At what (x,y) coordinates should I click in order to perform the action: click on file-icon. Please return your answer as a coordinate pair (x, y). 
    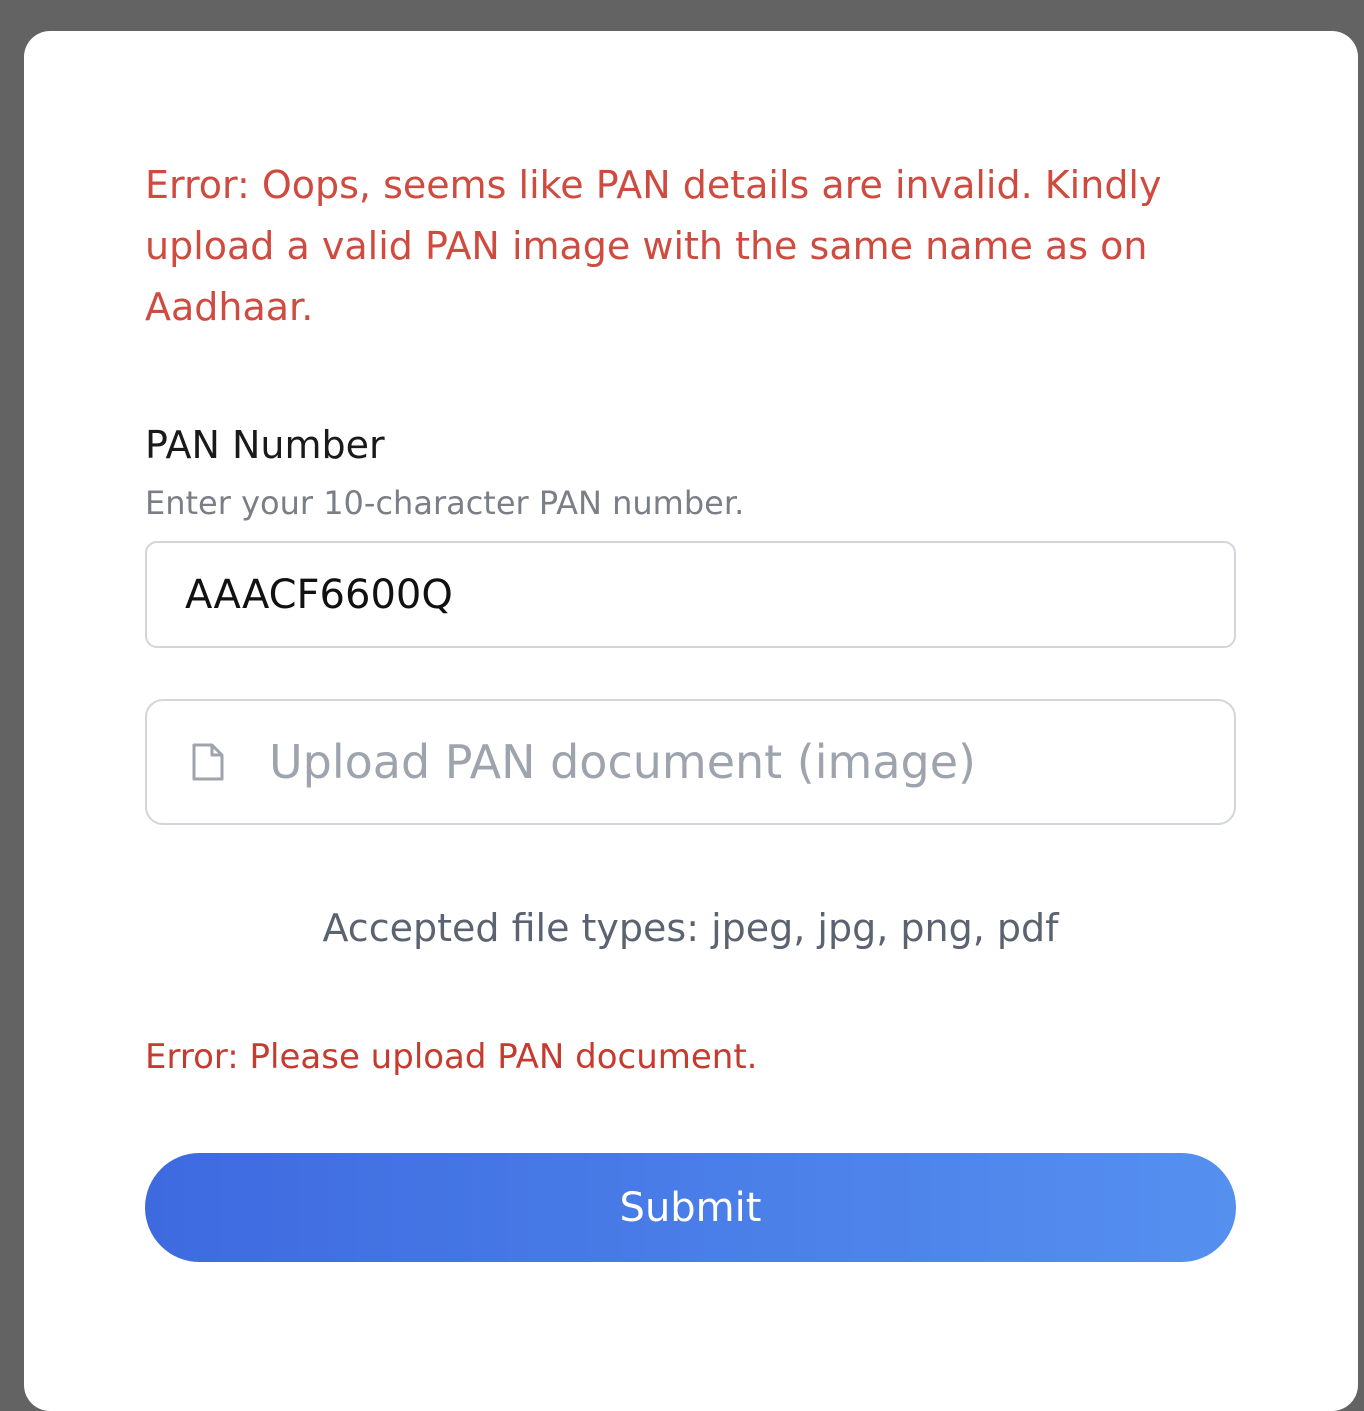
    Looking at the image, I should click on (208, 762).